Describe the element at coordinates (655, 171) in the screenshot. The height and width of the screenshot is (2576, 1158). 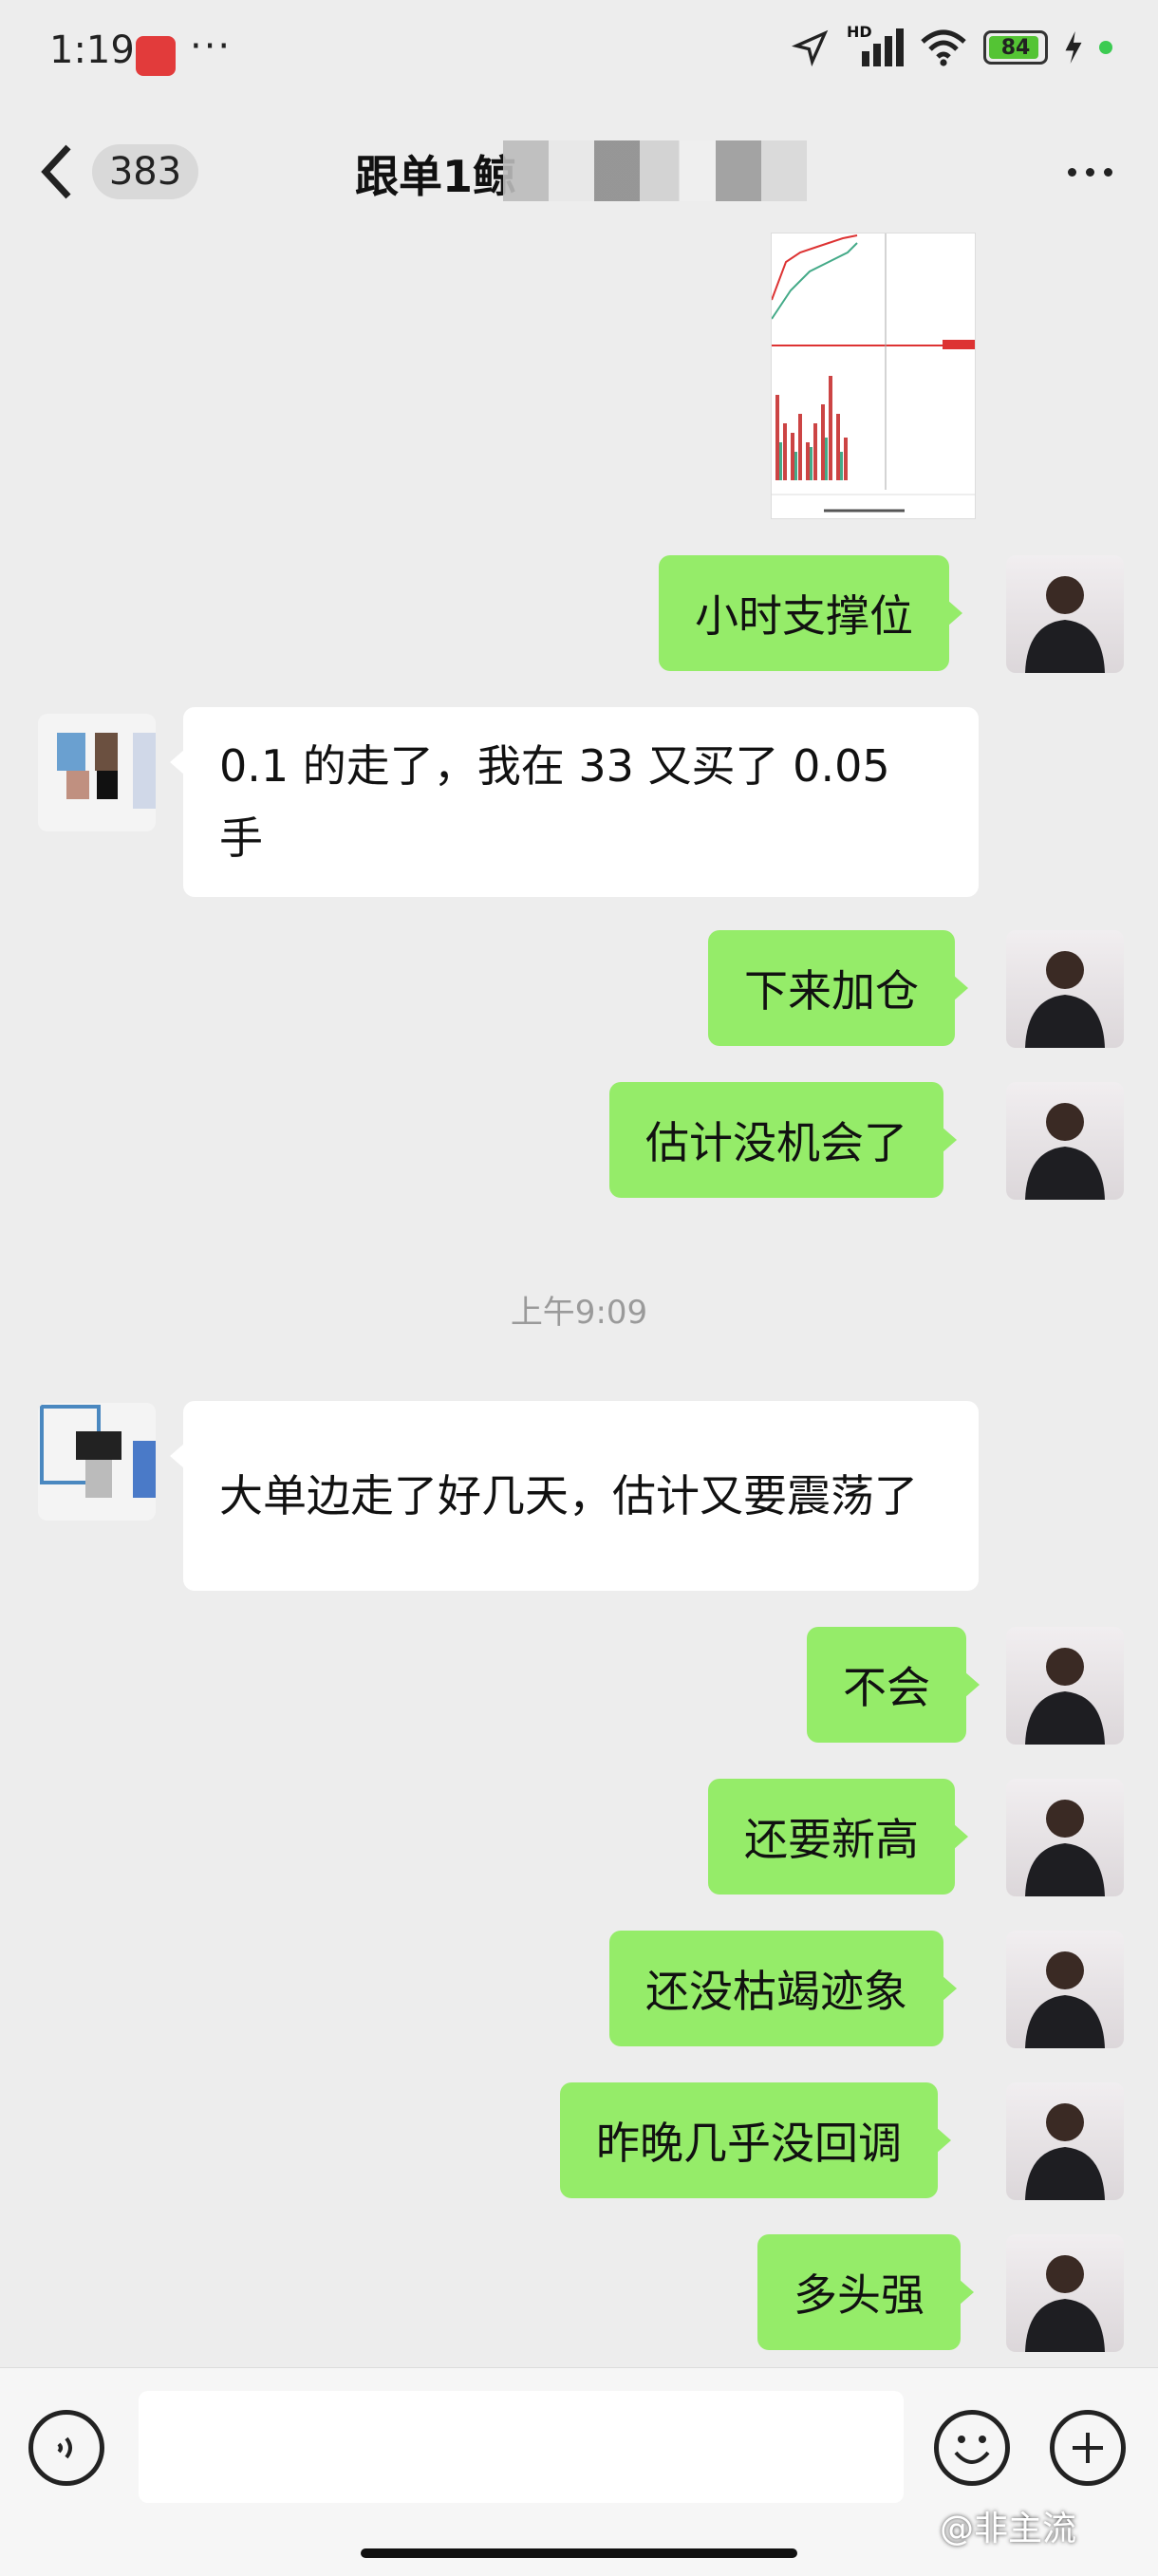
I see `title-redaction` at that location.